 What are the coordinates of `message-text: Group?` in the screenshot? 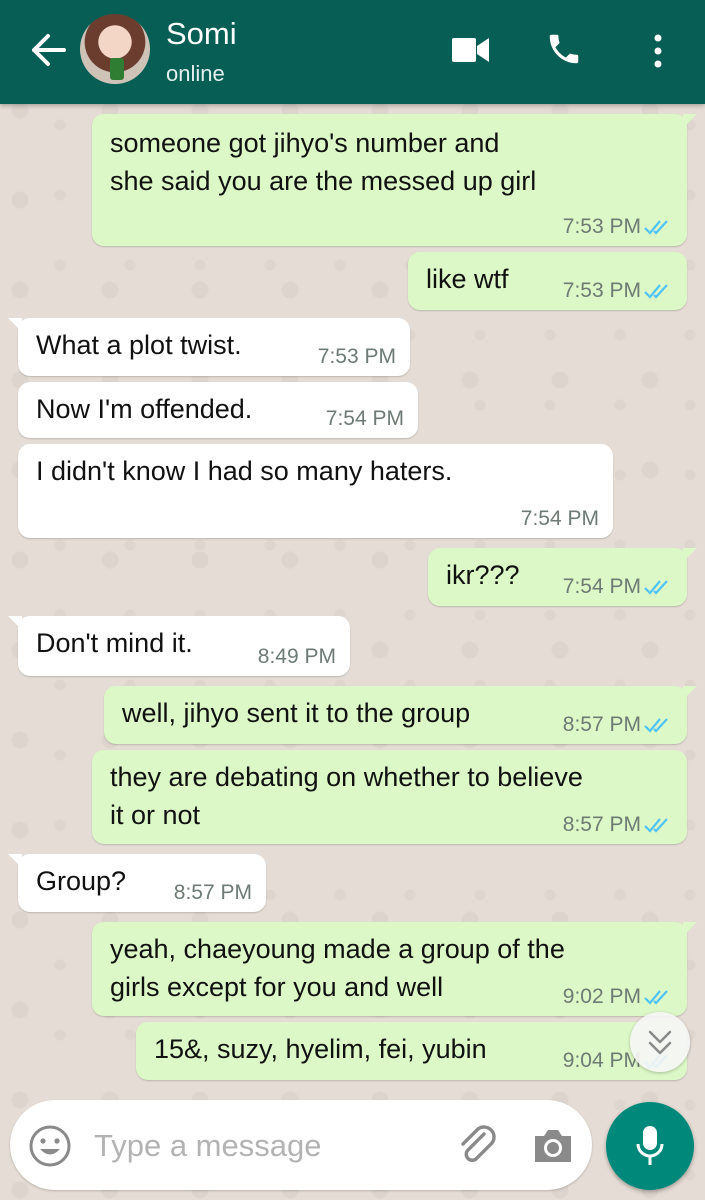 It's located at (81, 881).